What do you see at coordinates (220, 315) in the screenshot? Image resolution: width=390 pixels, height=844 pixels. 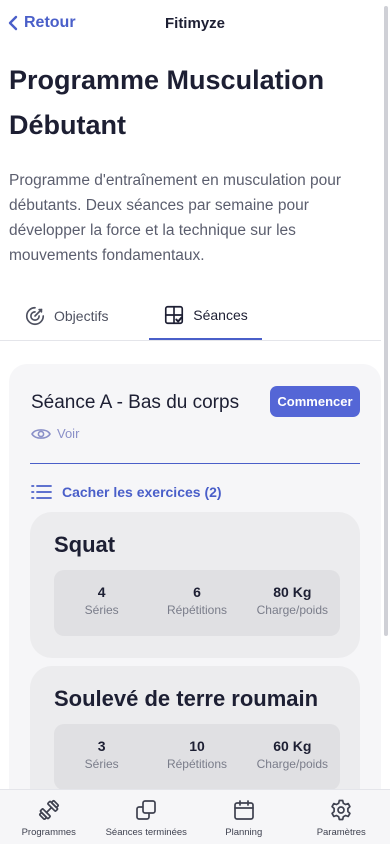 I see `tab-seances-label: Séances` at bounding box center [220, 315].